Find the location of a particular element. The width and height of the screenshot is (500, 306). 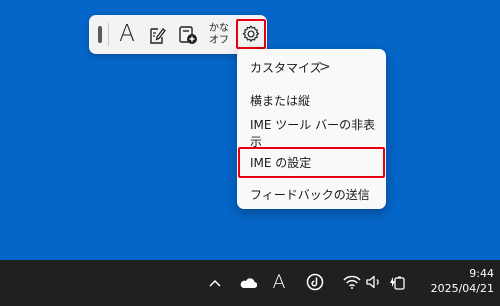

ime-pad-icon is located at coordinates (158, 35).